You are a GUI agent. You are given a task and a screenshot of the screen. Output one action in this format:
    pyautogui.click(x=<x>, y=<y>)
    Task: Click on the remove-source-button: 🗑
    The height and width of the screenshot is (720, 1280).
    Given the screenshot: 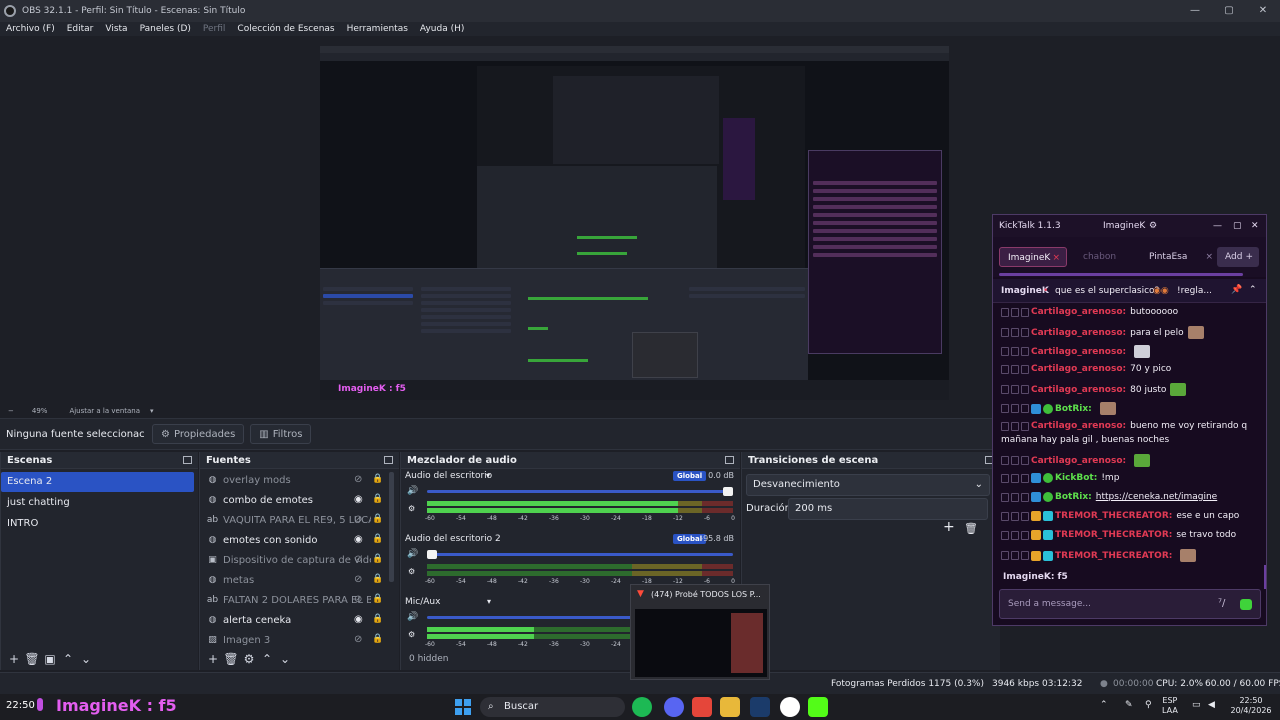 What is the action you would take?
    pyautogui.click(x=231, y=659)
    